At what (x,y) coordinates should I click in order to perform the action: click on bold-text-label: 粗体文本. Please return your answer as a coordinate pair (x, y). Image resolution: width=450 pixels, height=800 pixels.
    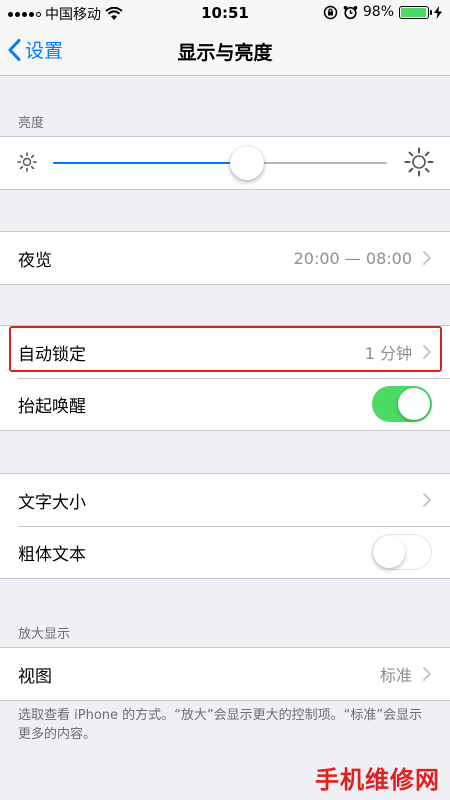
    Looking at the image, I should click on (52, 554).